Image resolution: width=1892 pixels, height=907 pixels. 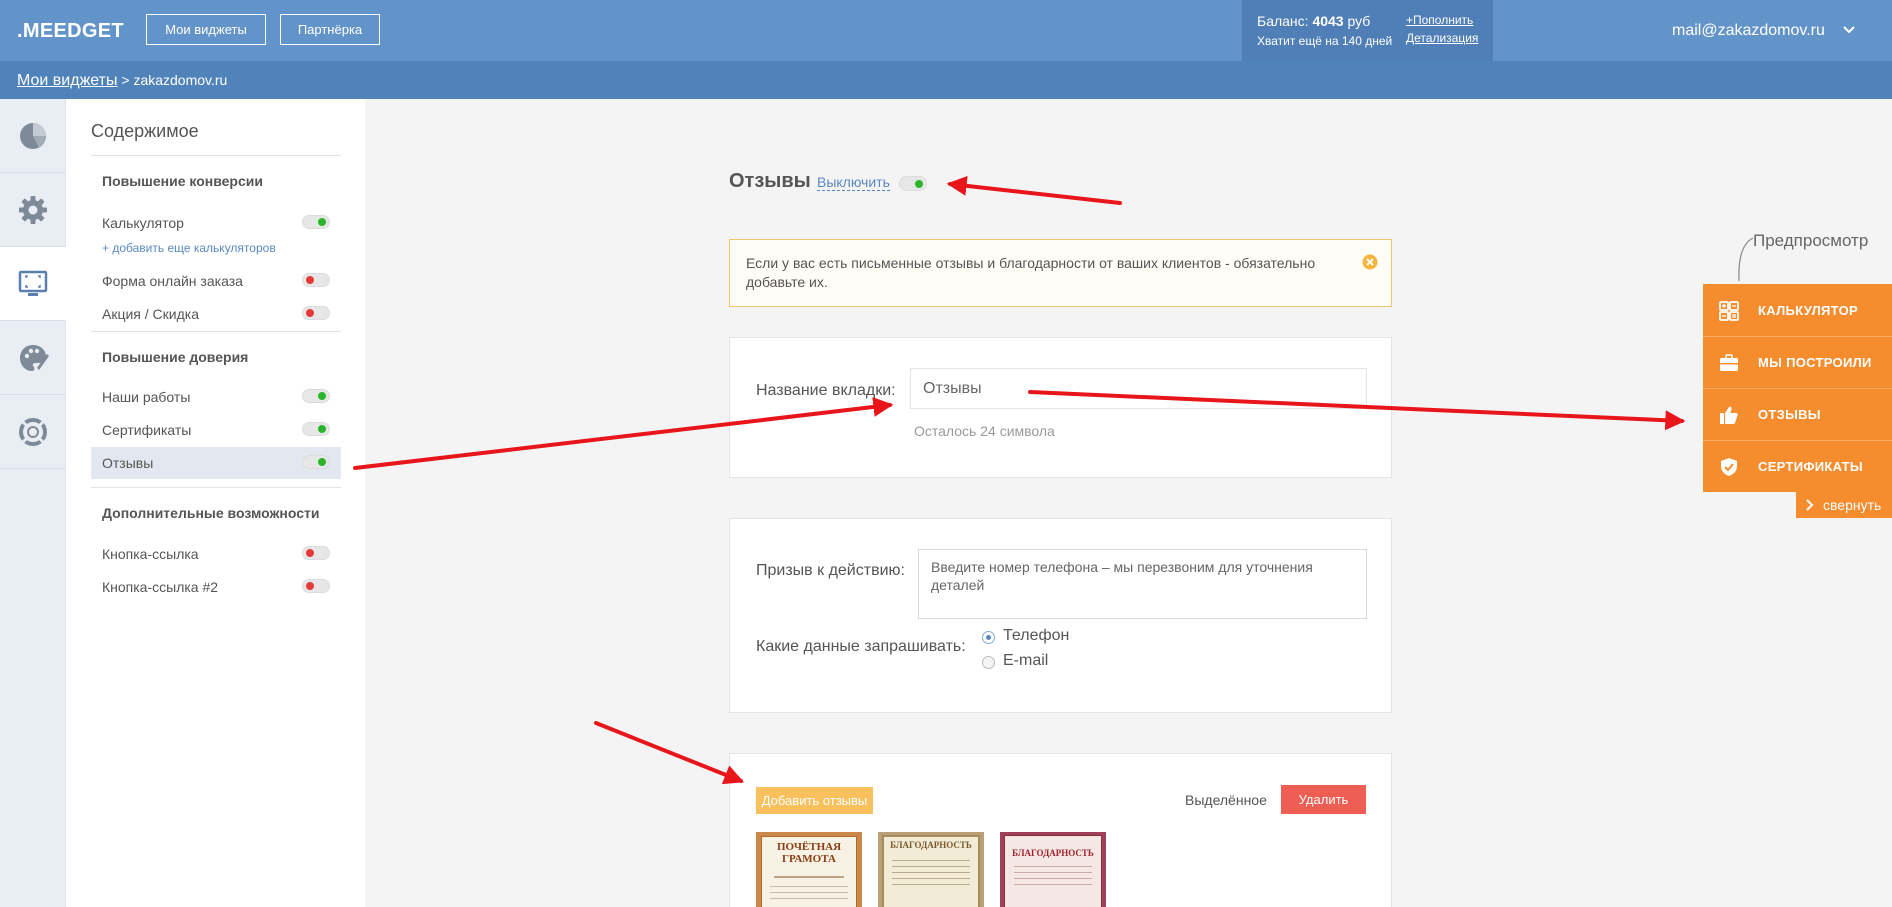 I want to click on tab-name-card: Название вкладки: Осталось 24 символа, so click(x=1060, y=407).